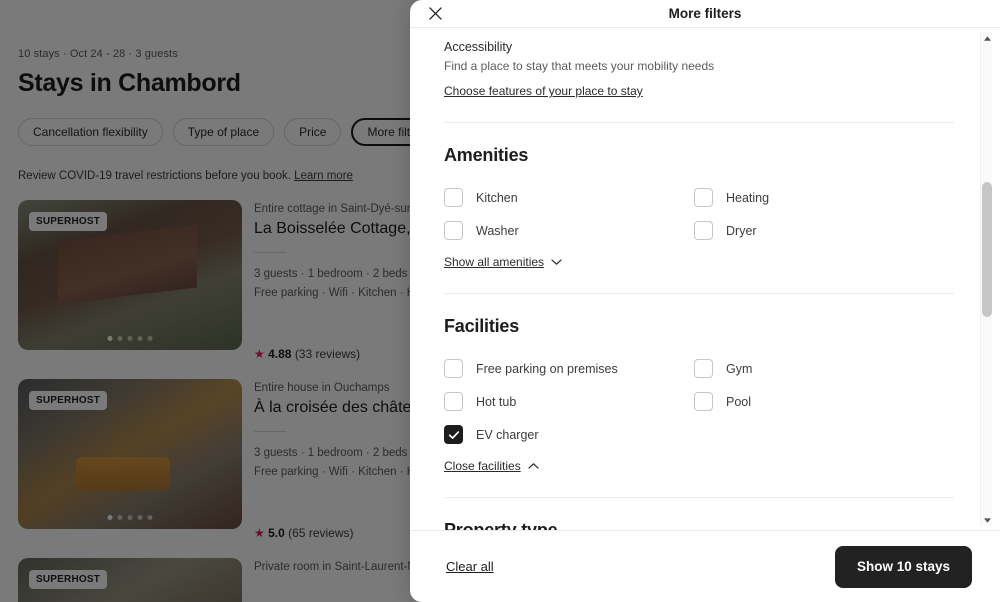 The height and width of the screenshot is (602, 1000). Describe the element at coordinates (486, 155) in the screenshot. I see `amenities-heading: Amenities` at that location.